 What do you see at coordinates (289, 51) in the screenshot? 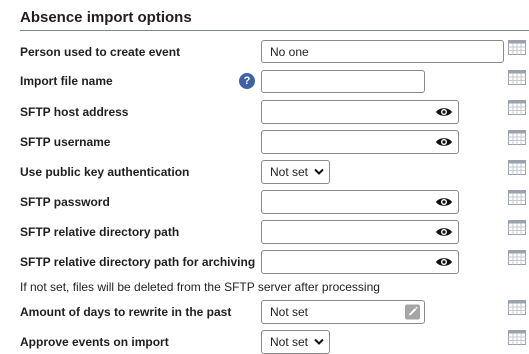
I see `person-value: No one` at bounding box center [289, 51].